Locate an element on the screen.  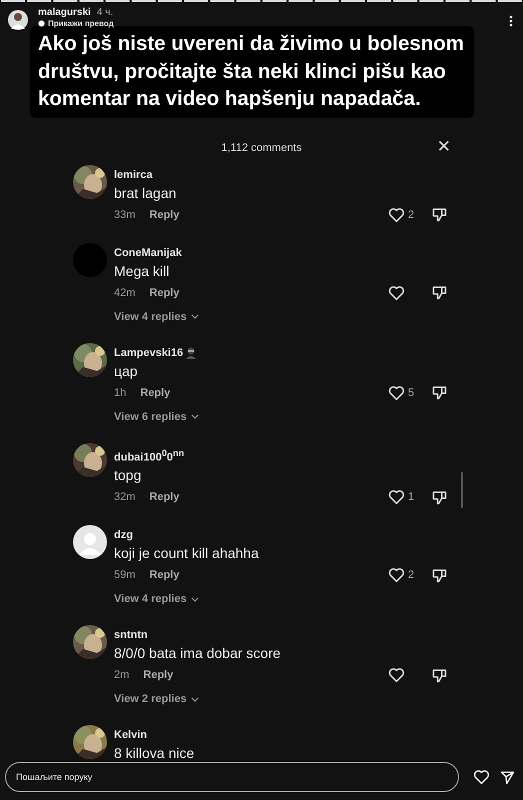
comment-time: 59m is located at coordinates (125, 575).